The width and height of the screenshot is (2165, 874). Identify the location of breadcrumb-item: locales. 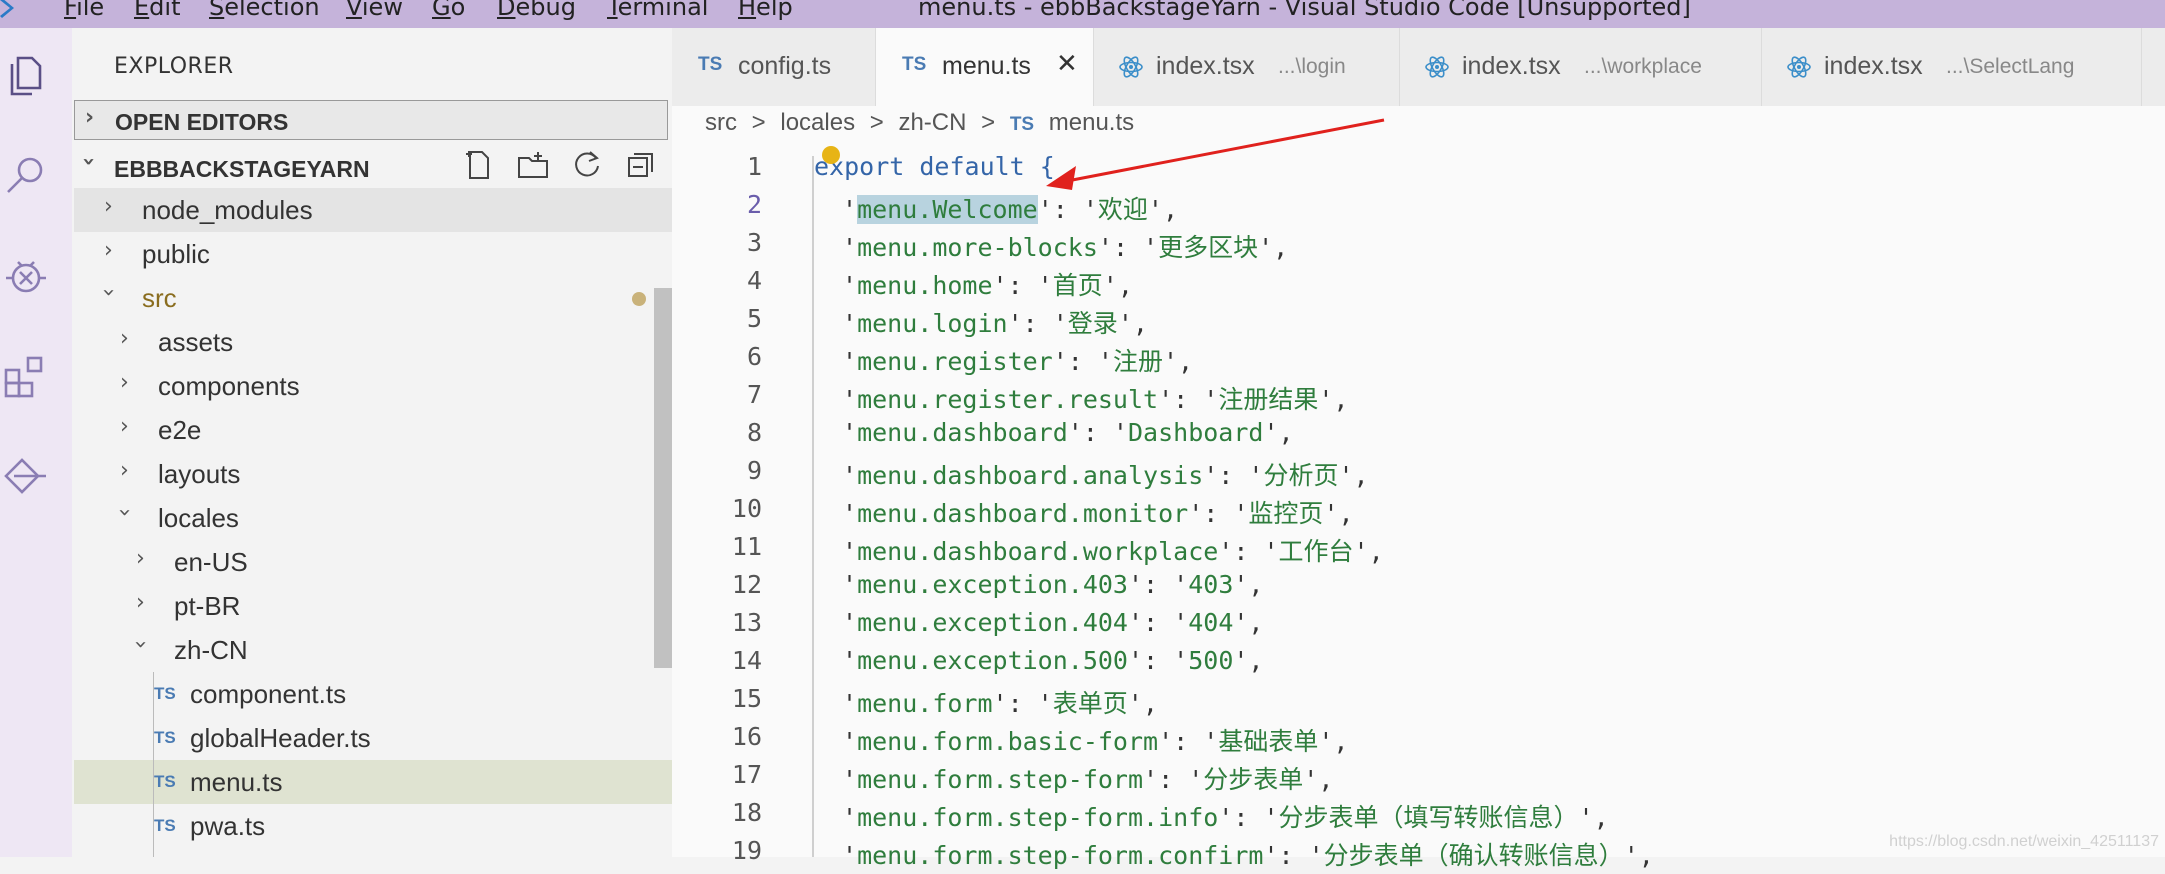
(817, 122).